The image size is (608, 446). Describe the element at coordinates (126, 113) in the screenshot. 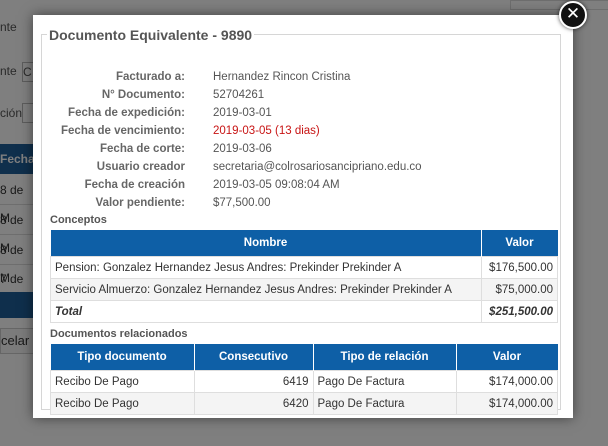

I see `info-label: Fecha de expedición:` at that location.